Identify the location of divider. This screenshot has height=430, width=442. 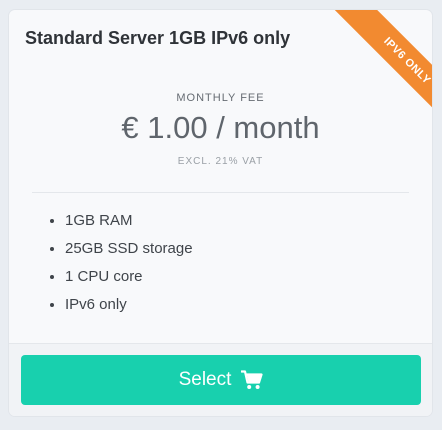
(220, 192).